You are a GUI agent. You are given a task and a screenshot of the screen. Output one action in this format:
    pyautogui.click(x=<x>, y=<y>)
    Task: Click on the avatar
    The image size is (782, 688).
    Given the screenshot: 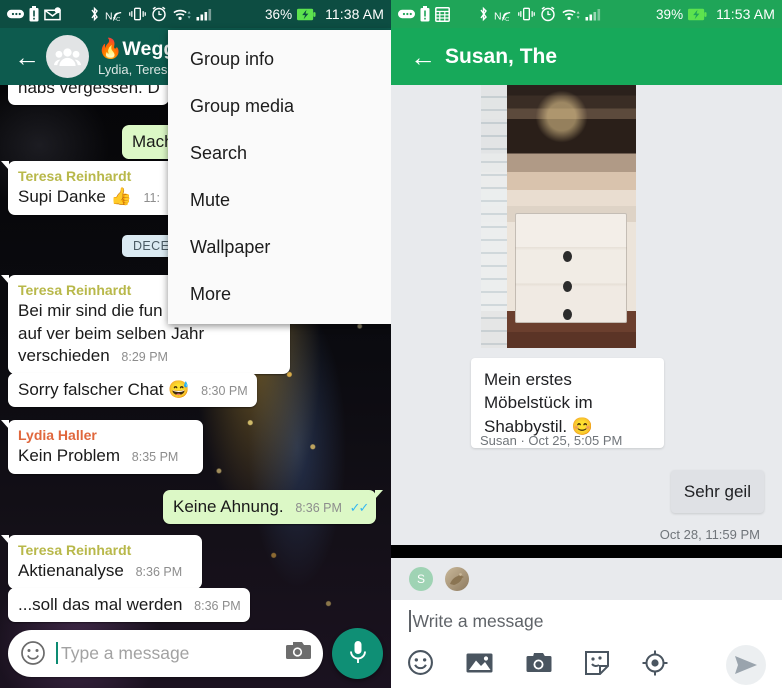 What is the action you would take?
    pyautogui.click(x=457, y=579)
    